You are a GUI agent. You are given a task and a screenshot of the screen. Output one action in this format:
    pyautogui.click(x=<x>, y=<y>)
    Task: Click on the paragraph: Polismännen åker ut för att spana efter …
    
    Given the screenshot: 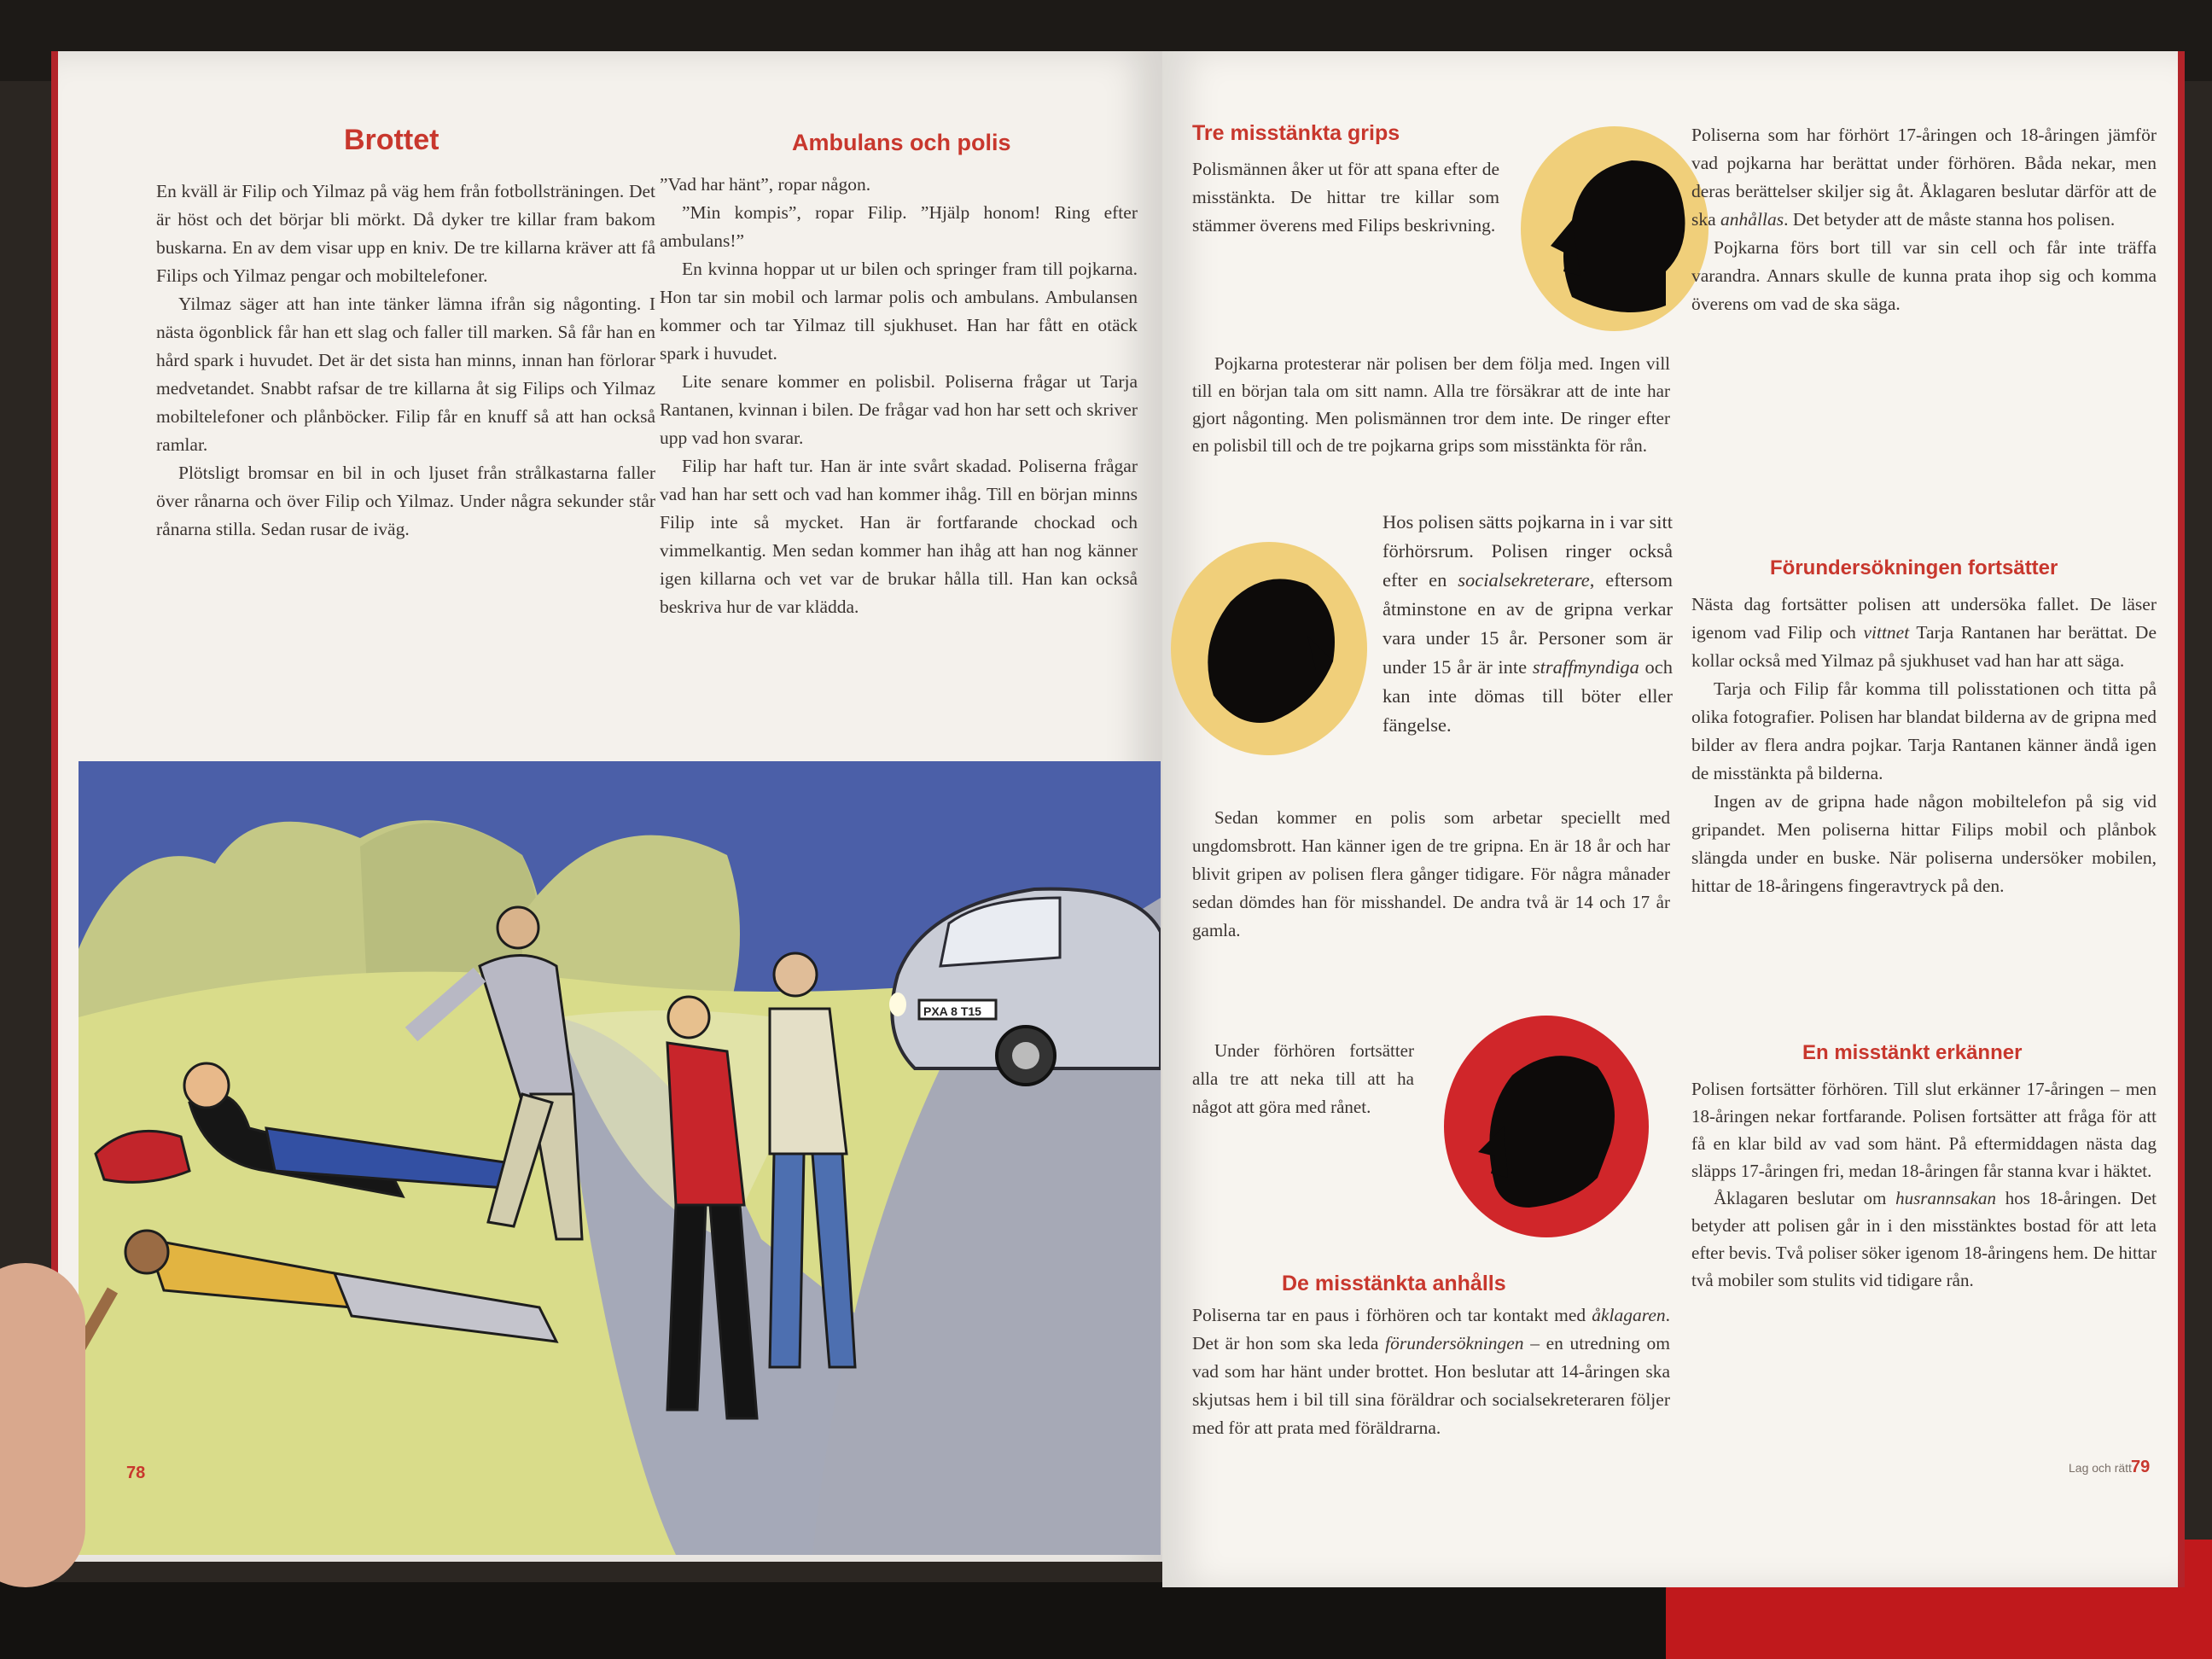 What is the action you would take?
    pyautogui.click(x=1345, y=197)
    